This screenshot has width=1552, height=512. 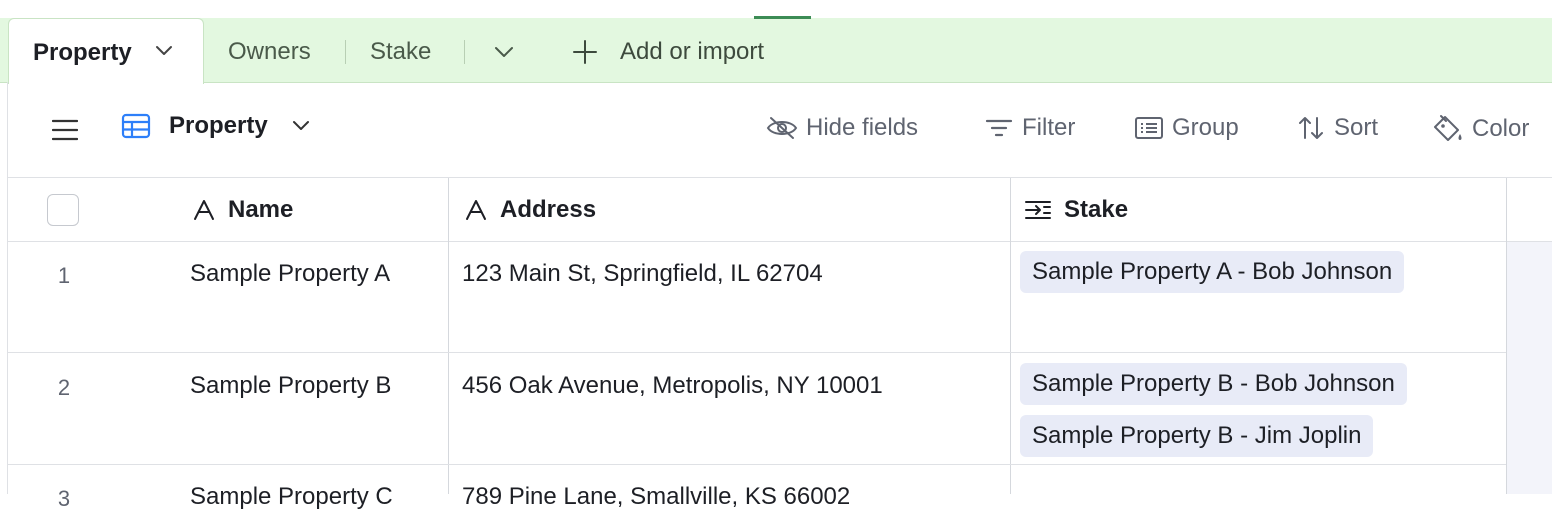 I want to click on paint-bucket-icon, so click(x=1452, y=129).